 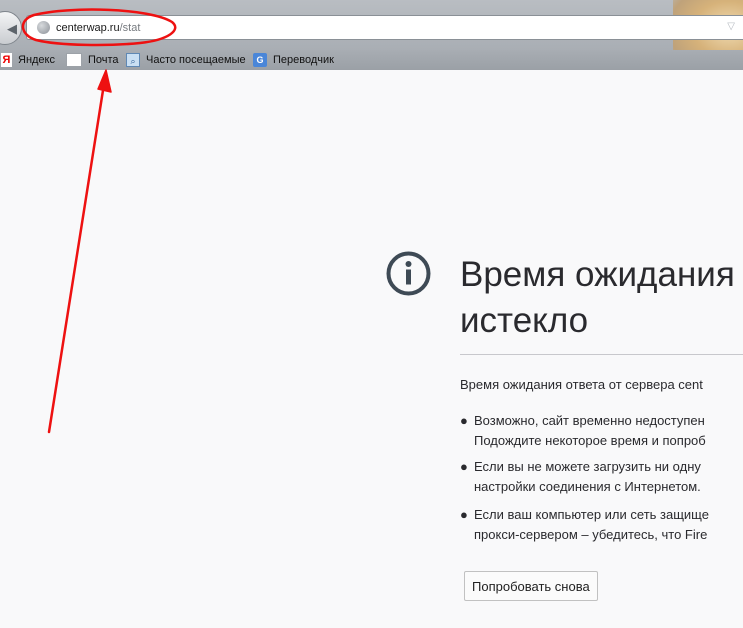 I want to click on address-bar: centerwap.ru/stat ▽, so click(x=384, y=27).